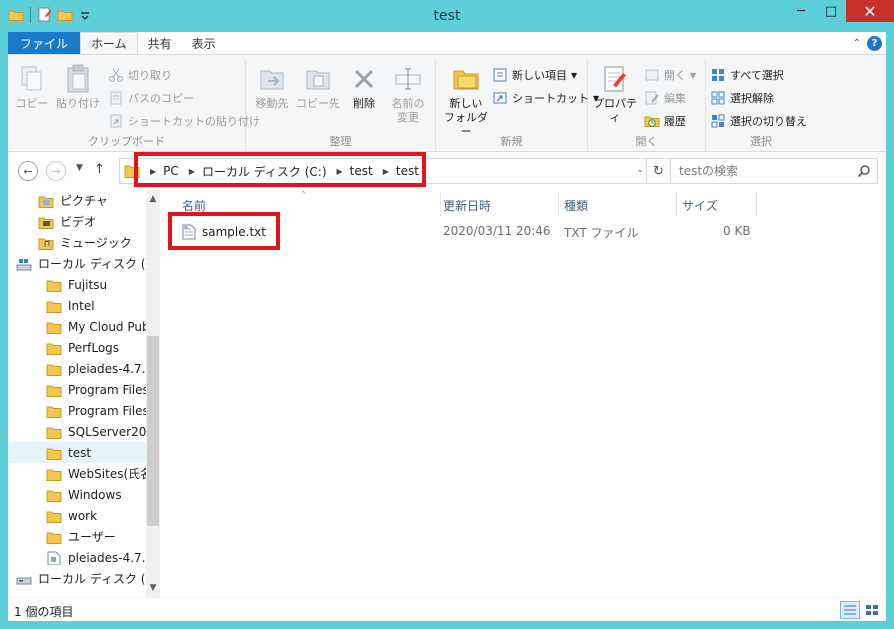 The width and height of the screenshot is (894, 629). I want to click on move-to-label: 移動先, so click(272, 103).